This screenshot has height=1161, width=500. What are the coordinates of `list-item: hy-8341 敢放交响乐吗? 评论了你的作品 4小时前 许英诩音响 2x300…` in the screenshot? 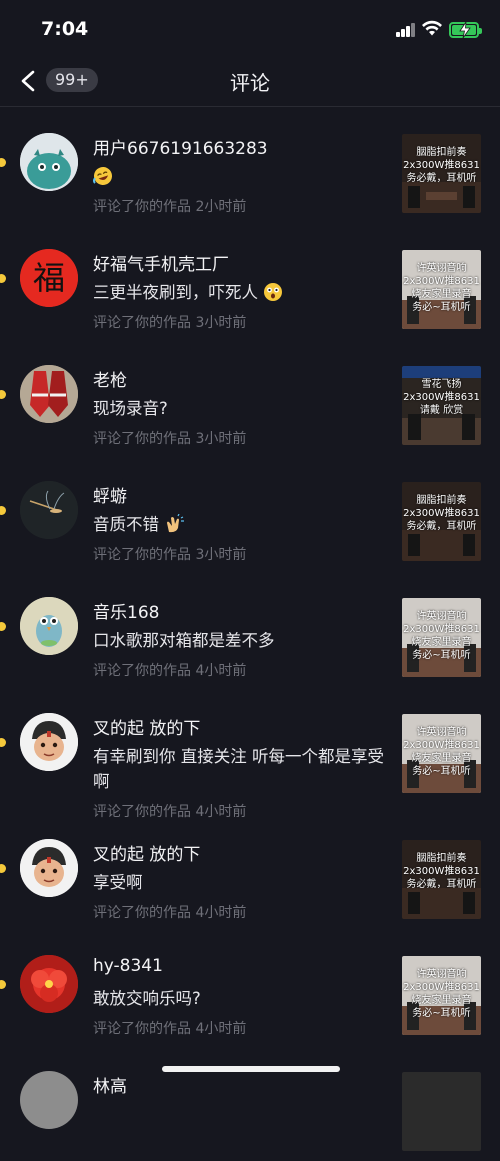 It's located at (250, 987).